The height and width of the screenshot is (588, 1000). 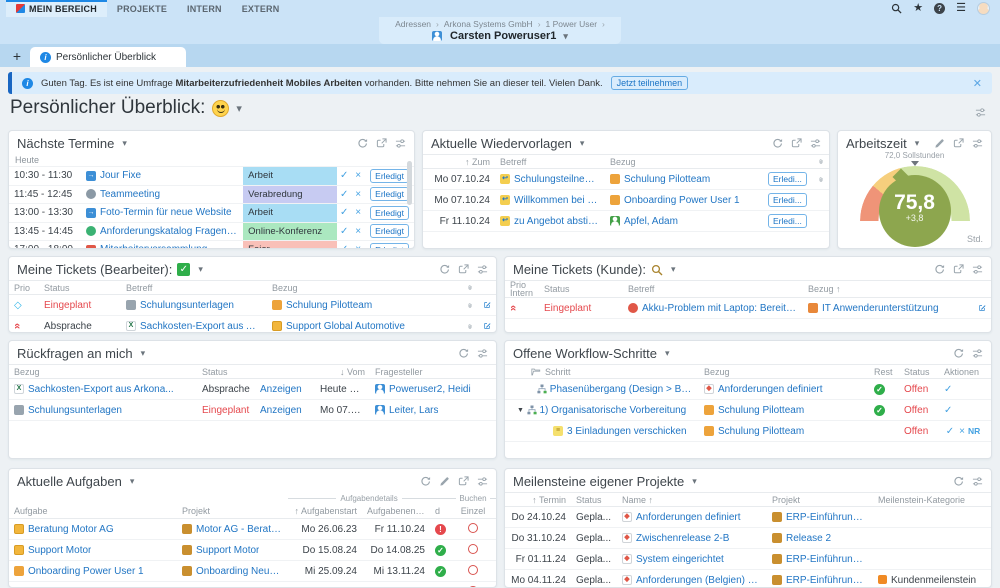 What do you see at coordinates (470, 326) in the screenshot?
I see `paperclip-icon` at bounding box center [470, 326].